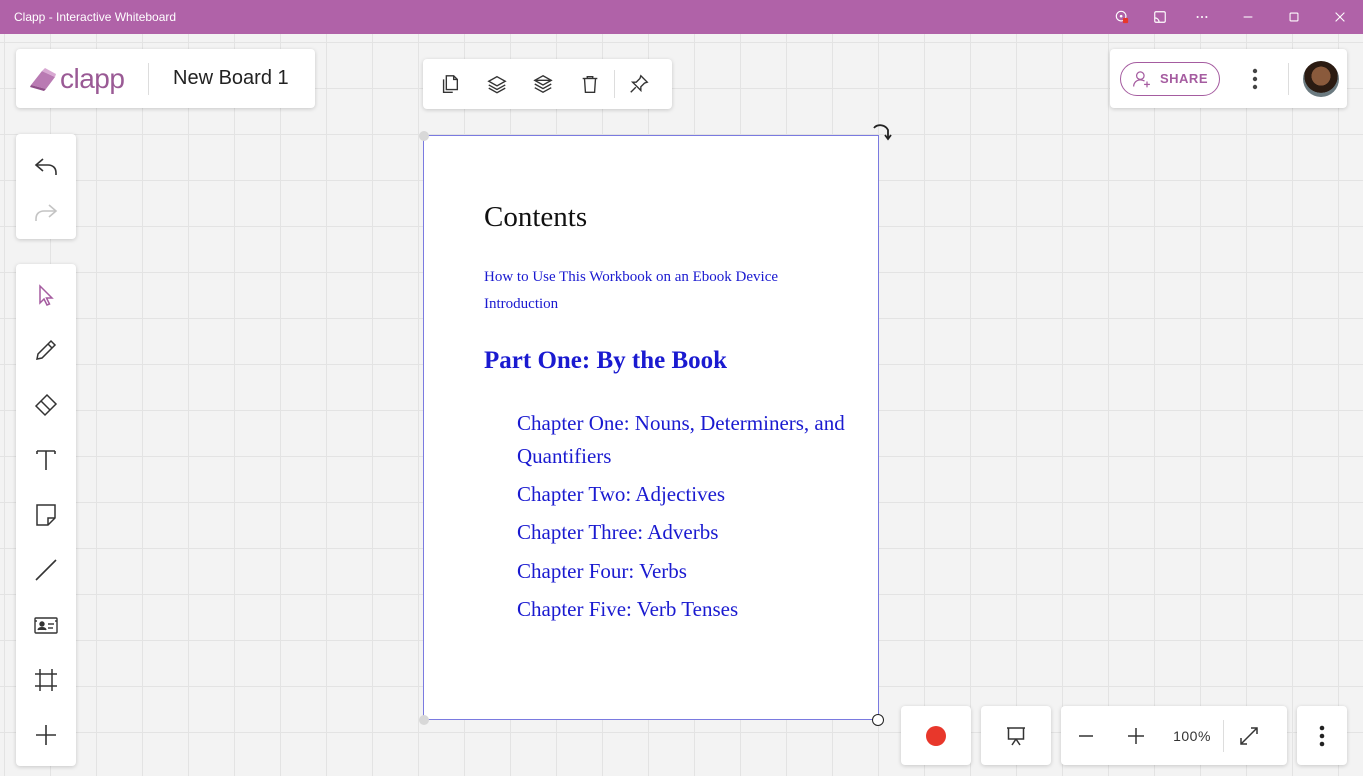  What do you see at coordinates (450, 84) in the screenshot?
I see `duplicate-icon` at bounding box center [450, 84].